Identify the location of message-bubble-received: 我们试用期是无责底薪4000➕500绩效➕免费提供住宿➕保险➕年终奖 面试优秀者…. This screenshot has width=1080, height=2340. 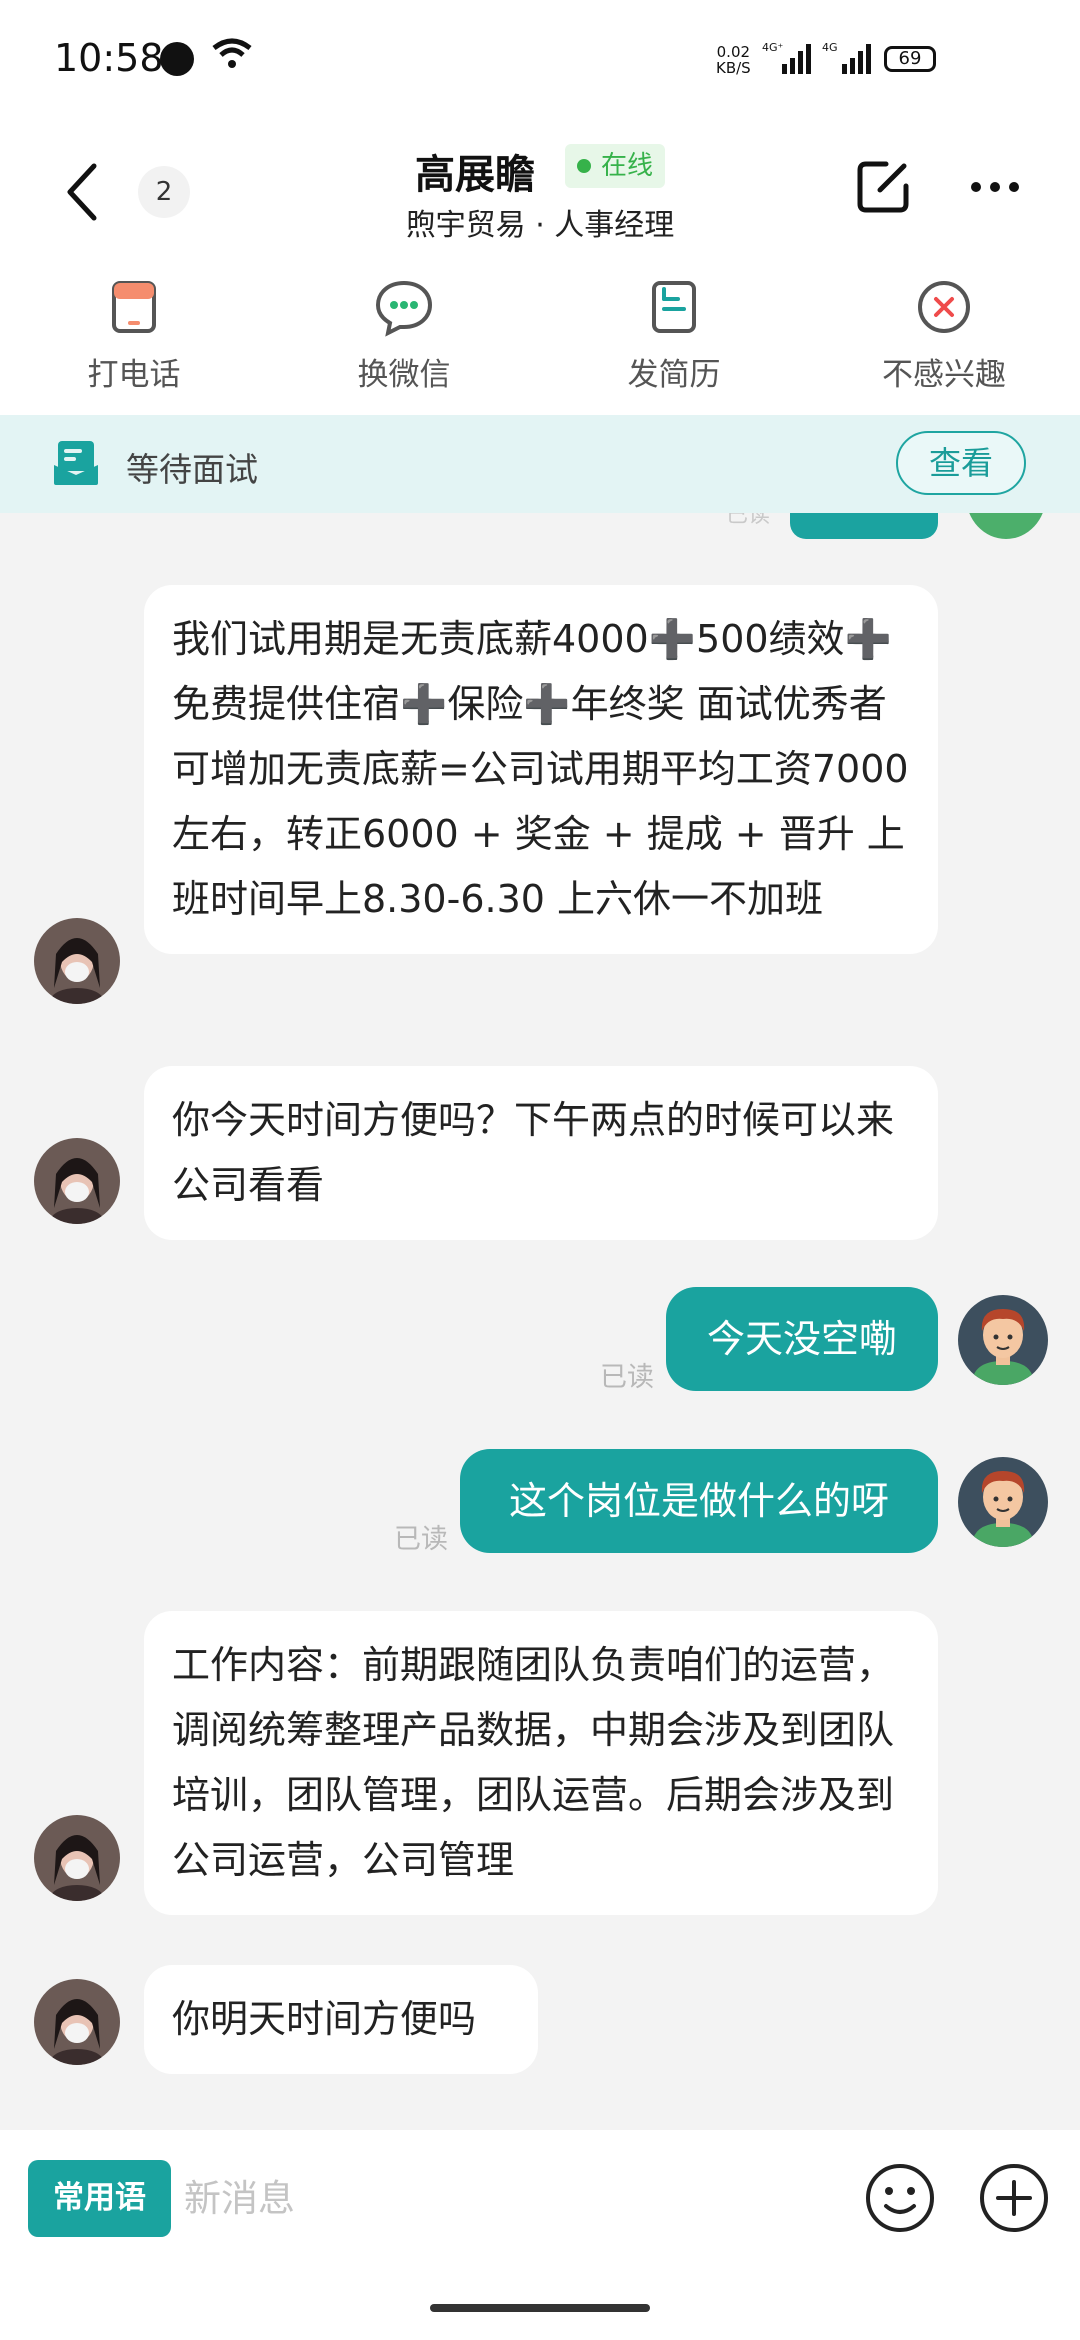
(541, 769).